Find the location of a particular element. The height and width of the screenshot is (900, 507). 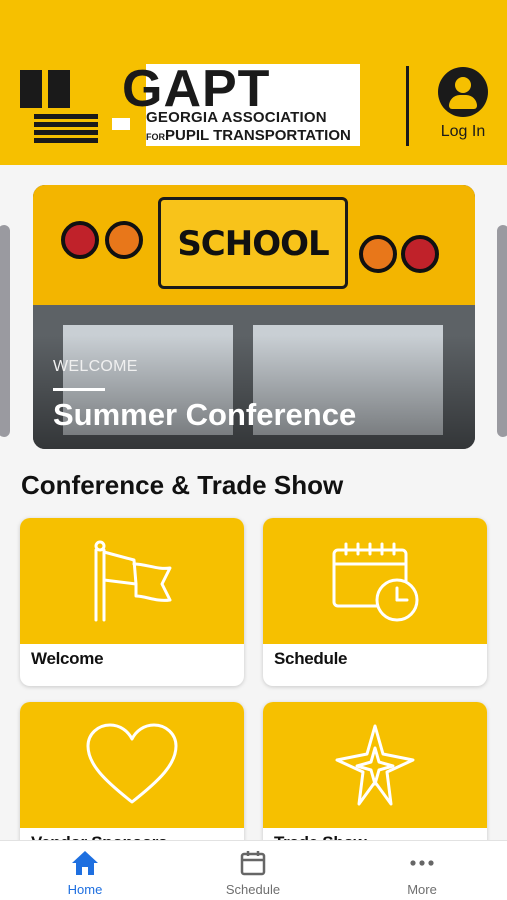

logo-subtitle-line1: GEORGIA ASSOCIATION is located at coordinates (236, 117).